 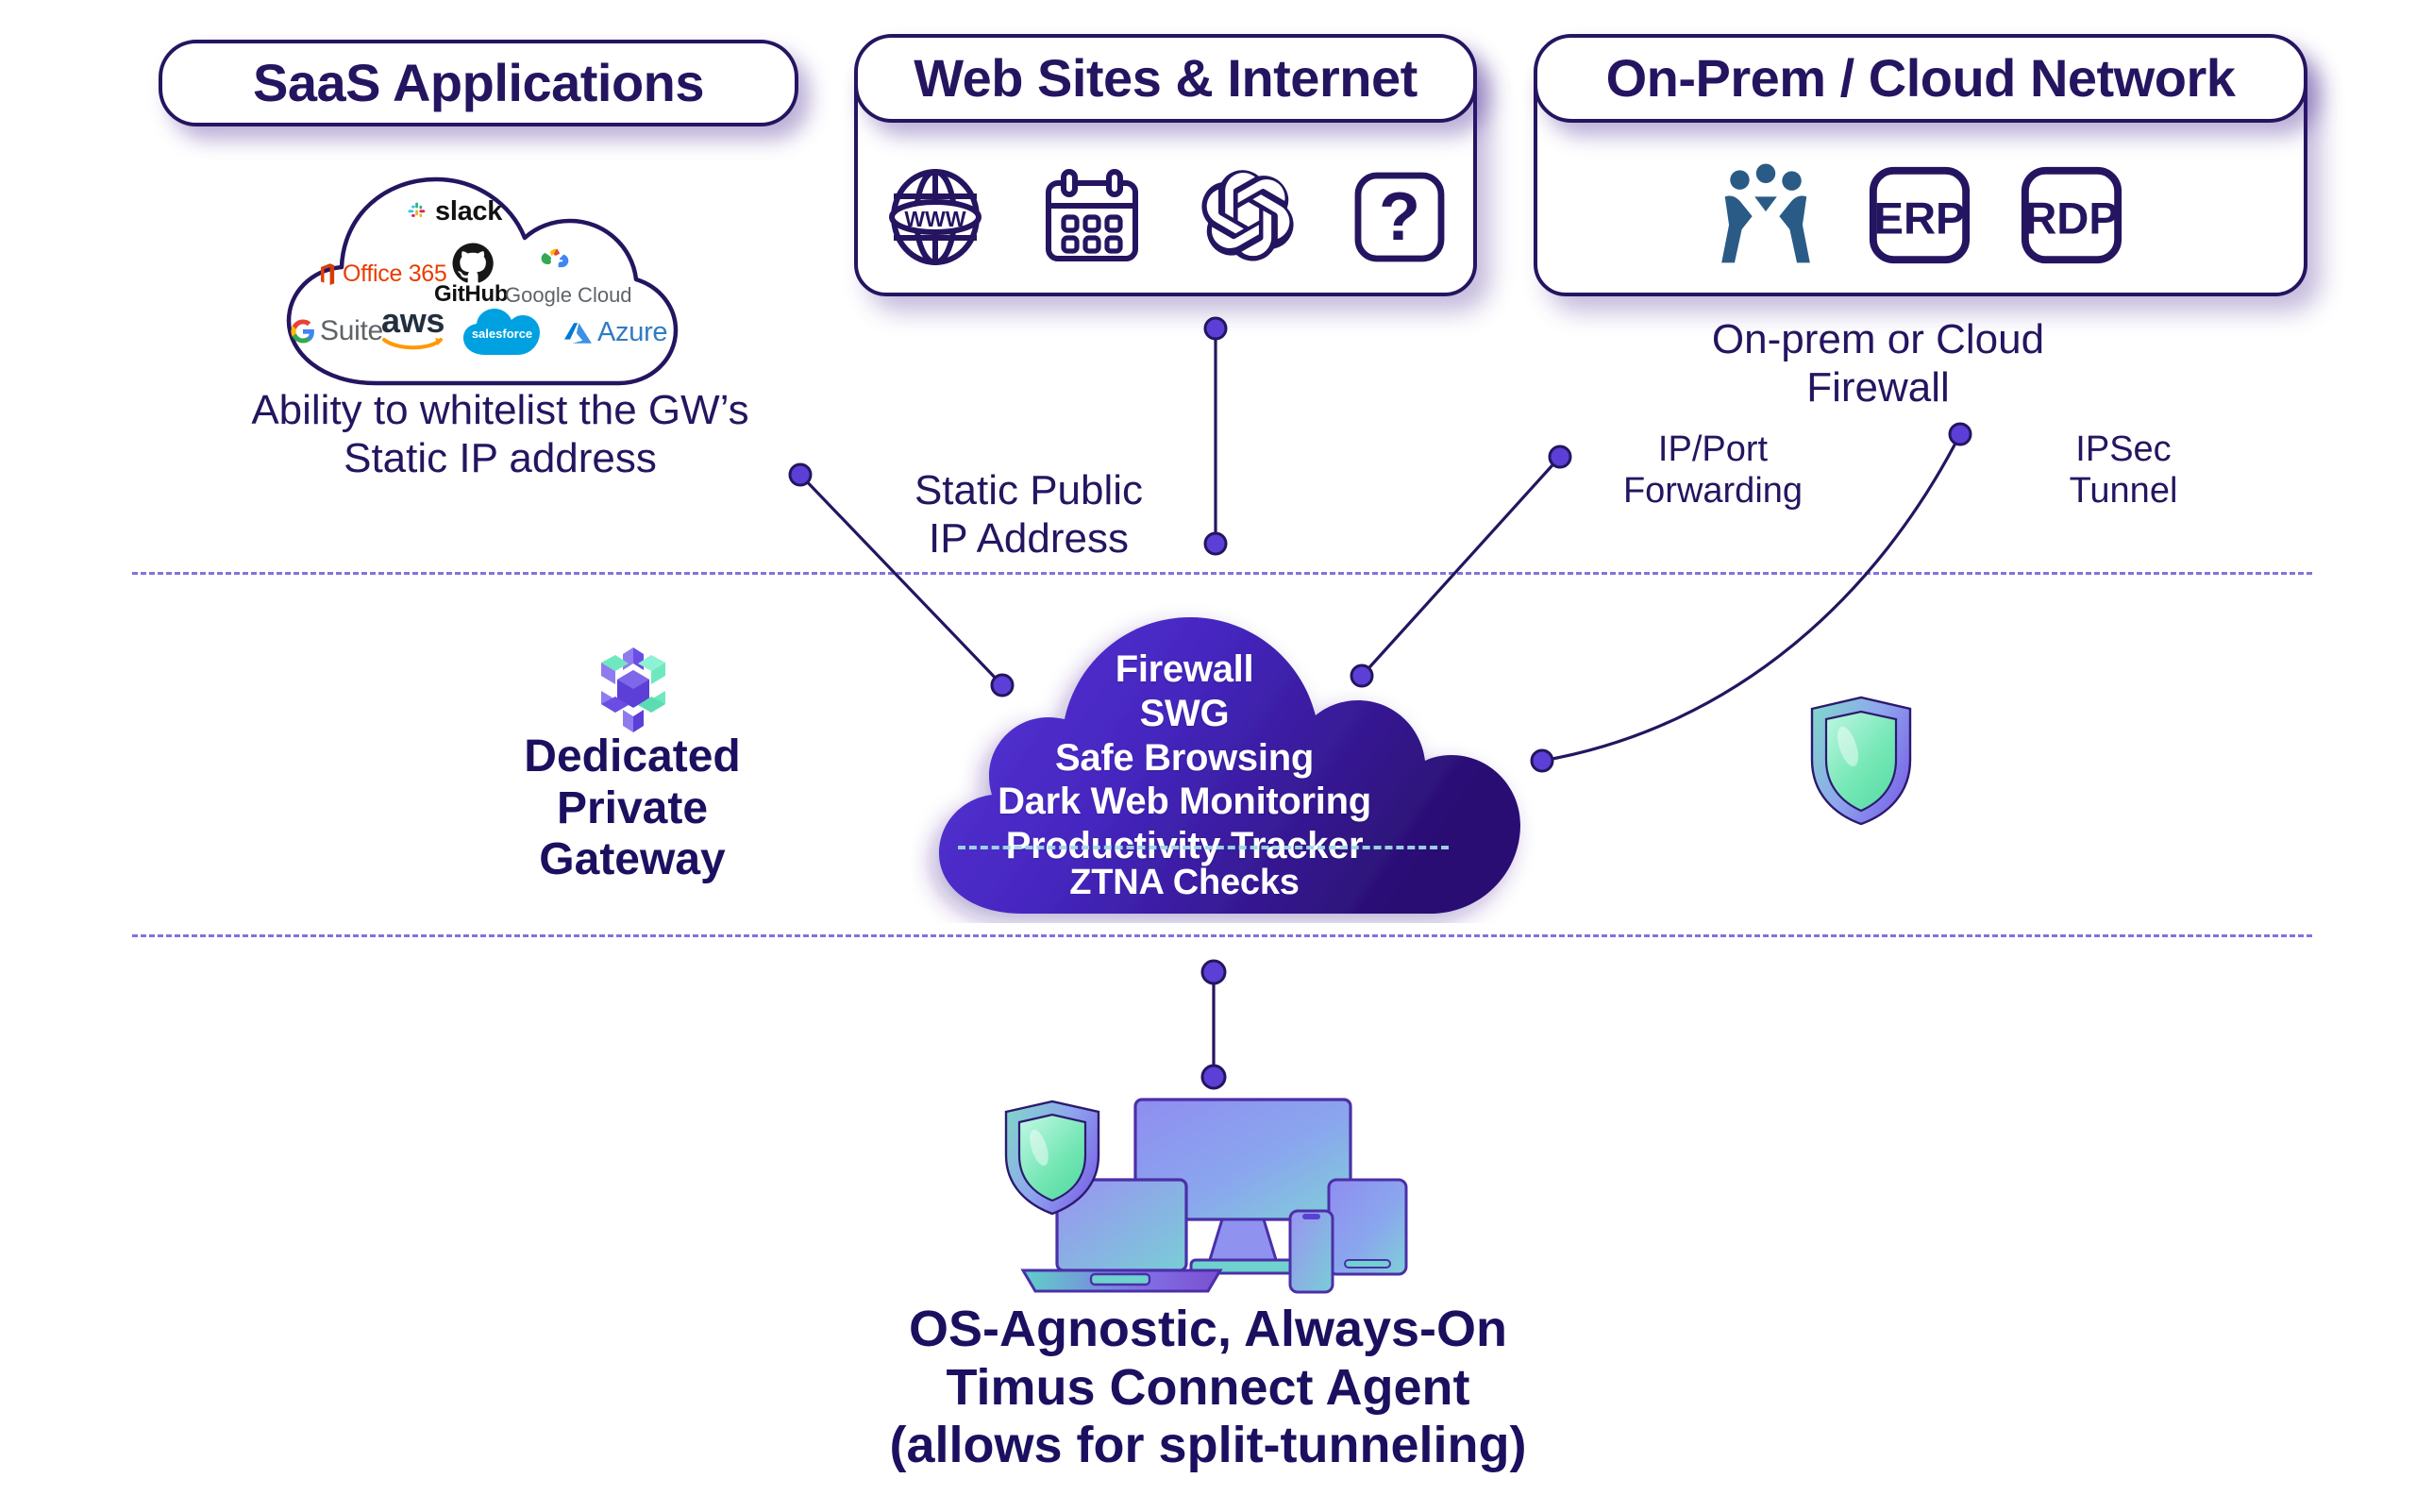 I want to click on erp-icon: ERP, so click(x=1920, y=215).